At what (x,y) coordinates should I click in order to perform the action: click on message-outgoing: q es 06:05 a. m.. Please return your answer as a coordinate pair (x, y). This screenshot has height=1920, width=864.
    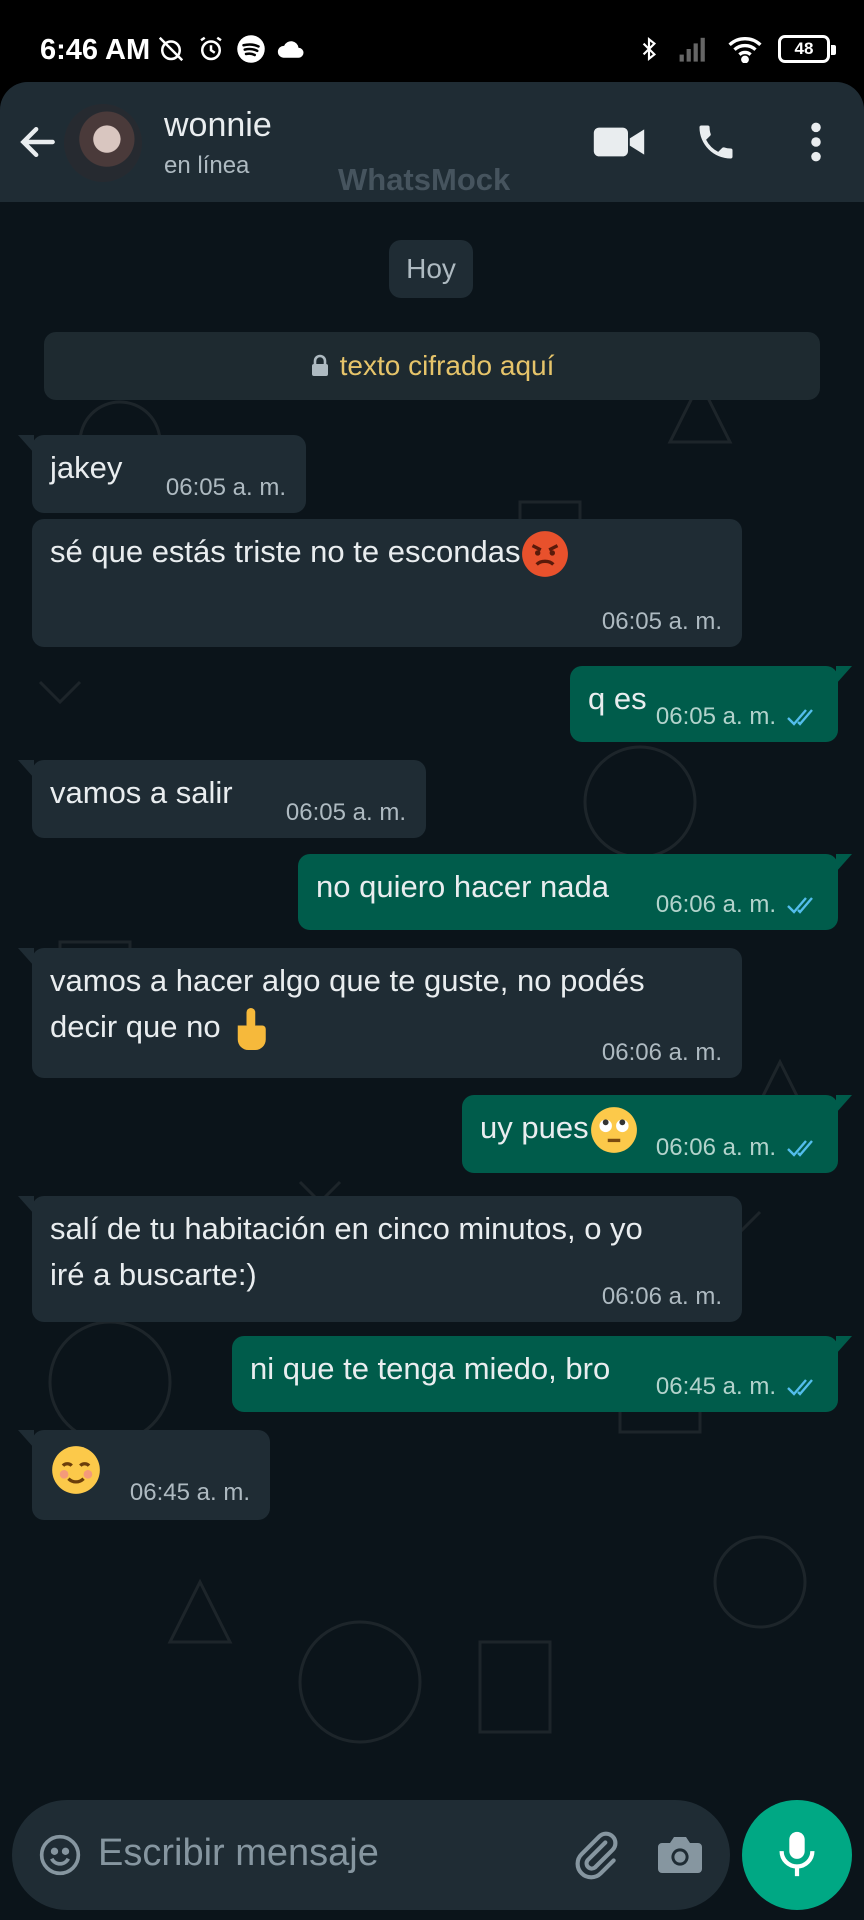
    Looking at the image, I should click on (711, 704).